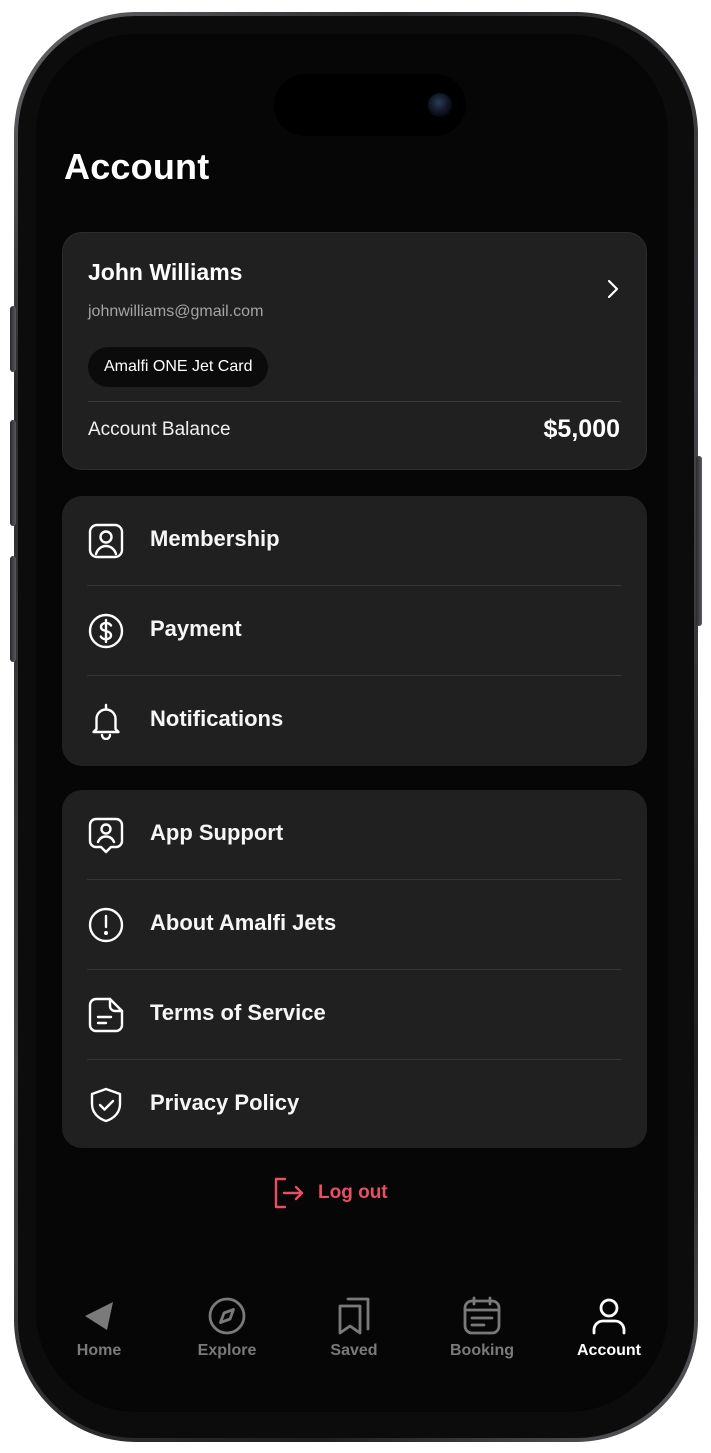 Image resolution: width=711 pixels, height=1453 pixels. What do you see at coordinates (354, 1316) in the screenshot?
I see `bookmarks-icon` at bounding box center [354, 1316].